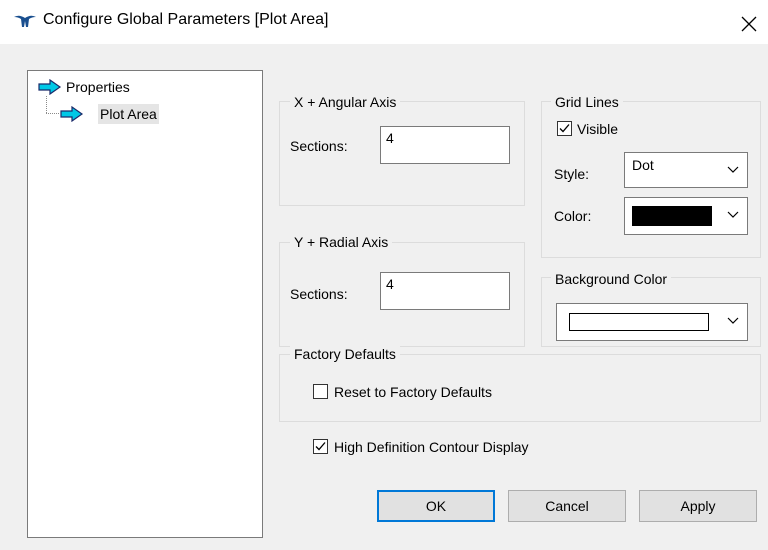 The image size is (768, 550). Describe the element at coordinates (611, 279) in the screenshot. I see `background-color-group-label: Background Color` at that location.